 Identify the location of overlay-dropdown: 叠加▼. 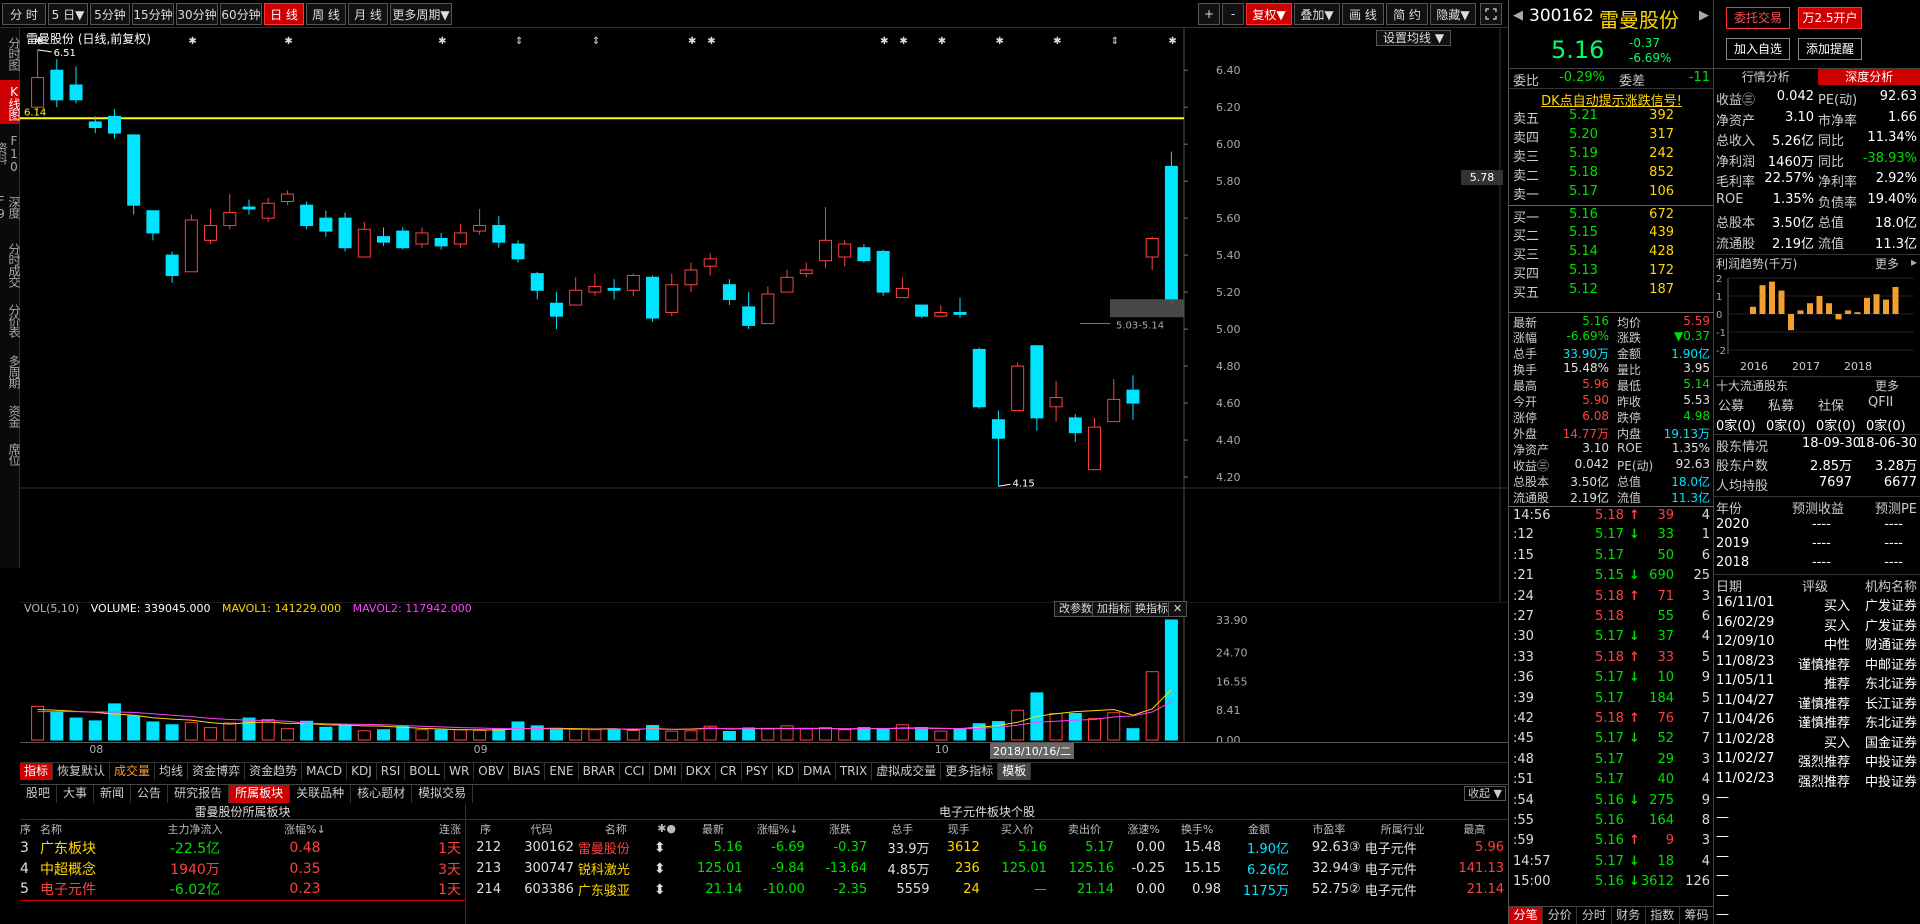
(1317, 14).